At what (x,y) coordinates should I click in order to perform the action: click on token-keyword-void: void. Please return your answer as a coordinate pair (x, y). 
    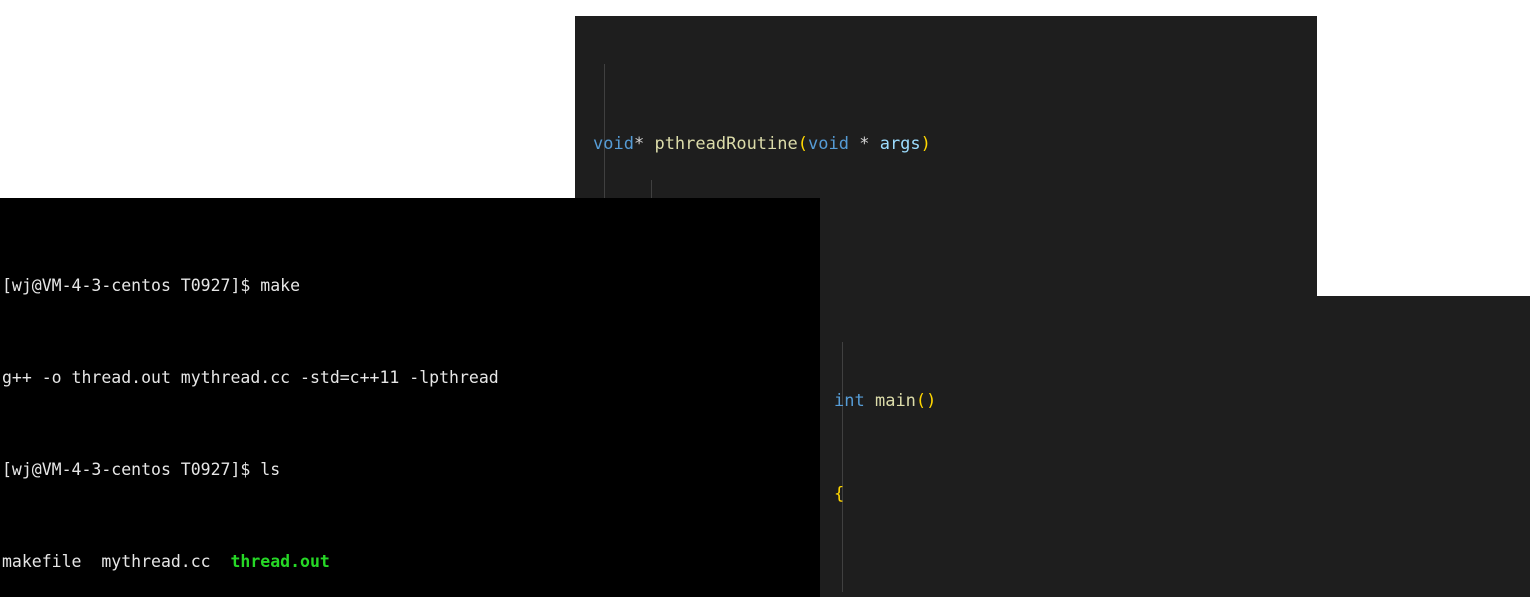
    Looking at the image, I should click on (613, 144).